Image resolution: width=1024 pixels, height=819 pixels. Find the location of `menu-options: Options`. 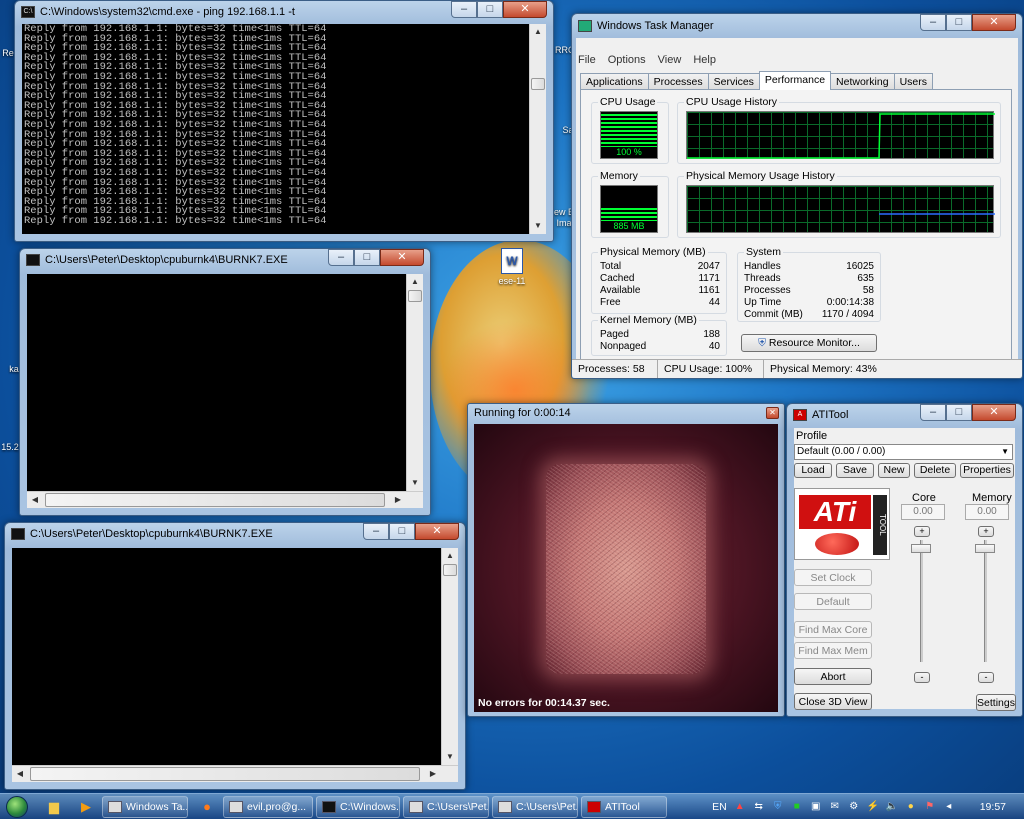

menu-options: Options is located at coordinates (627, 60).